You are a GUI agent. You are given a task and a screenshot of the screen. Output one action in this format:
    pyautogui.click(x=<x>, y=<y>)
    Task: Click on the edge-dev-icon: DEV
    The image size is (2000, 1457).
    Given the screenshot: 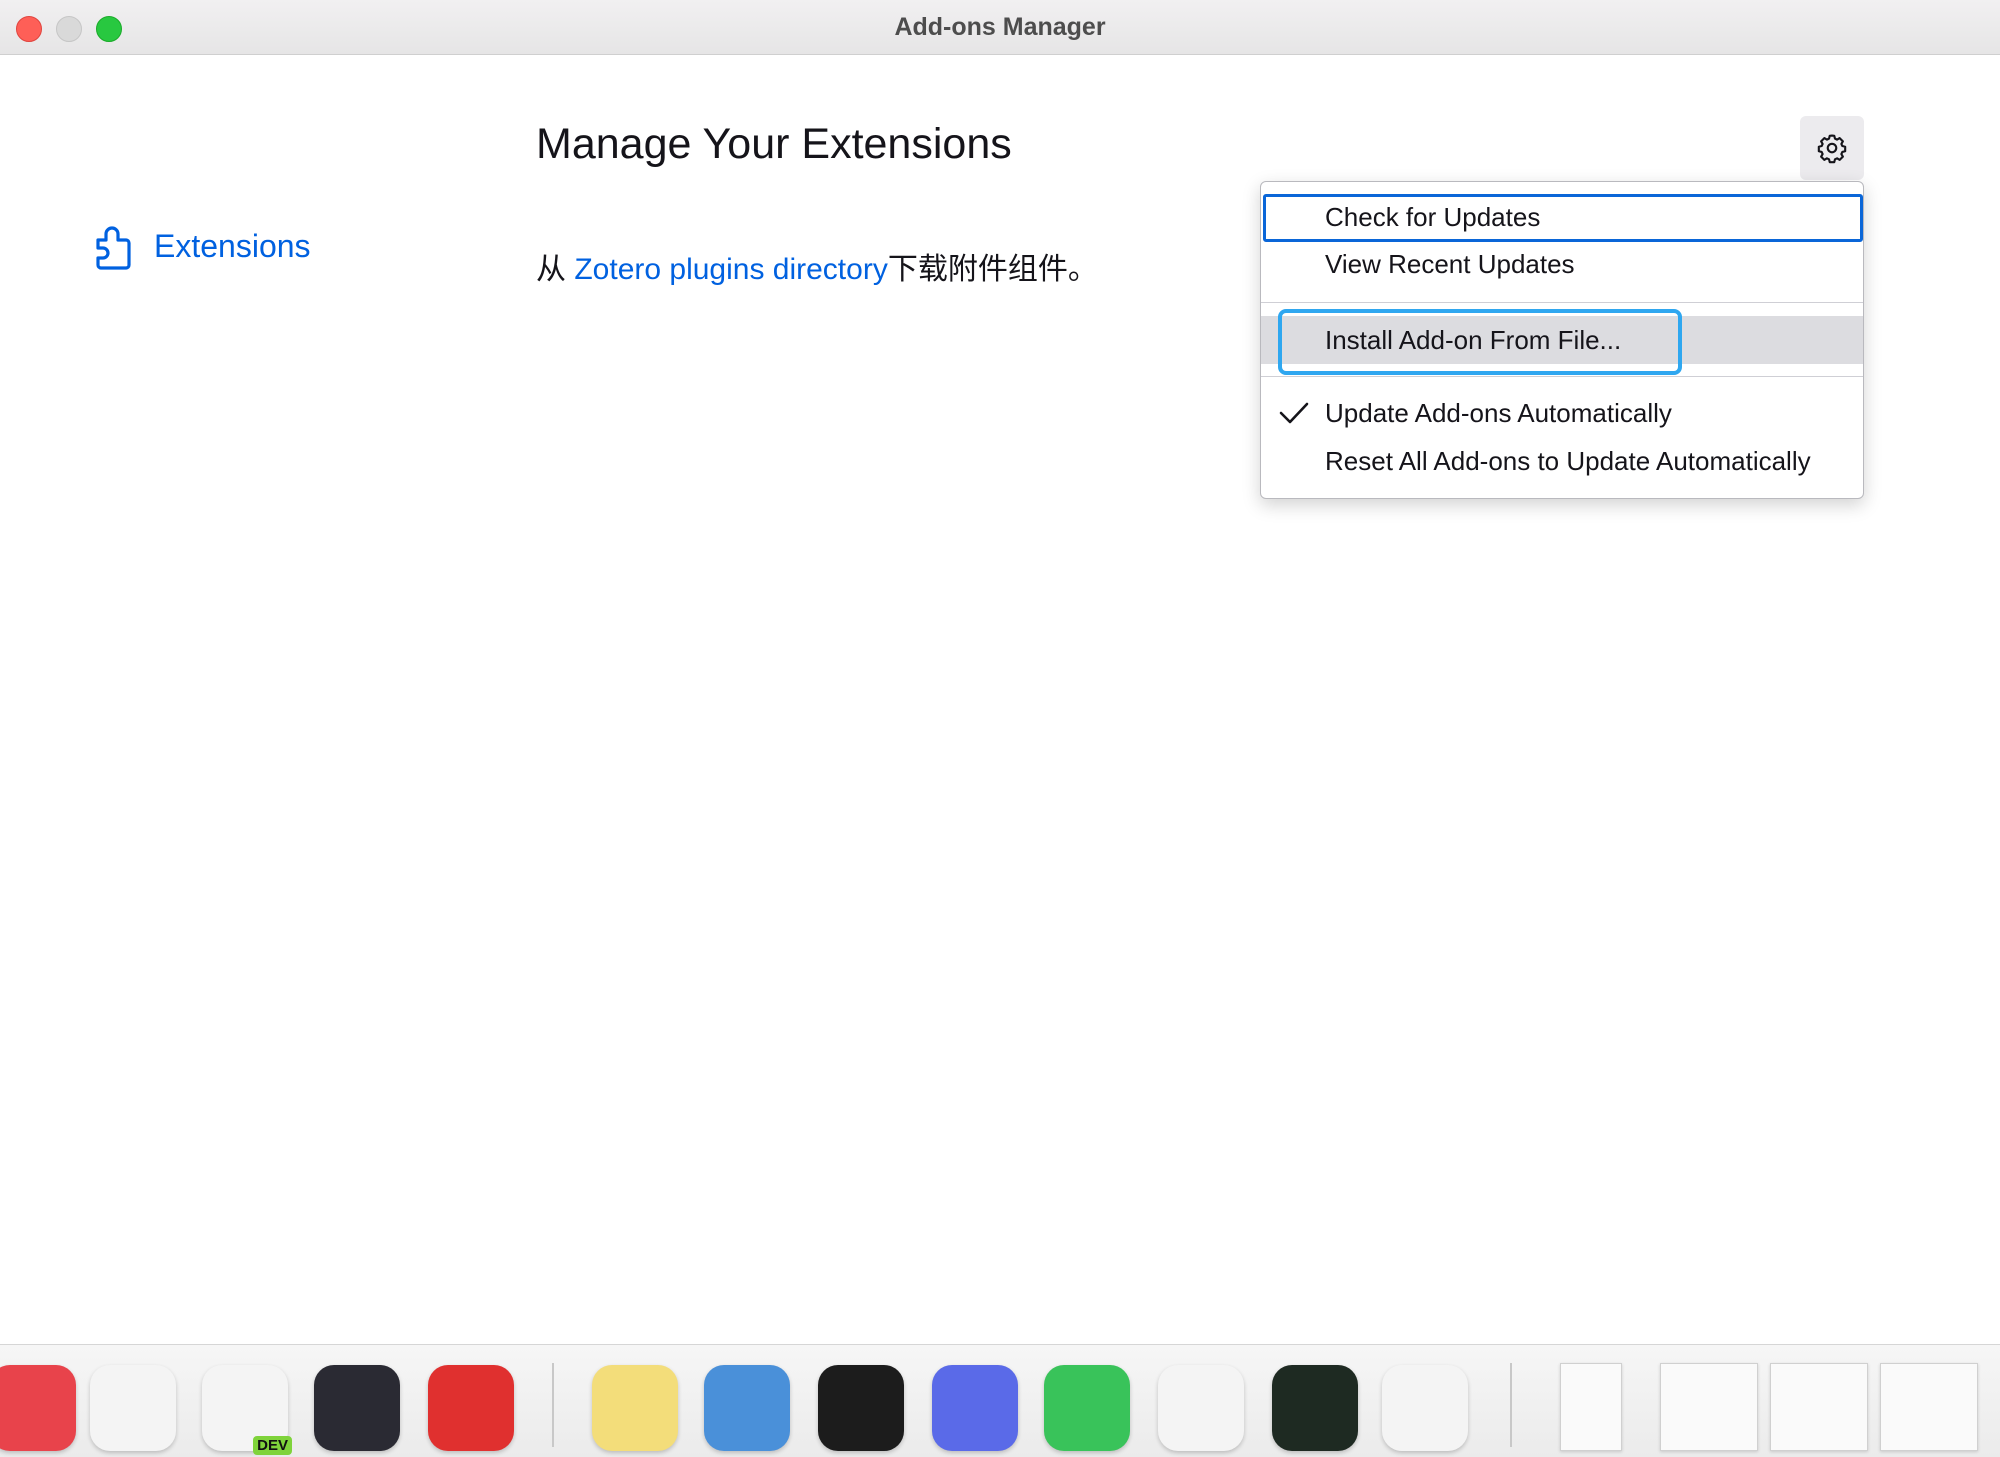 What is the action you would take?
    pyautogui.click(x=247, y=1410)
    